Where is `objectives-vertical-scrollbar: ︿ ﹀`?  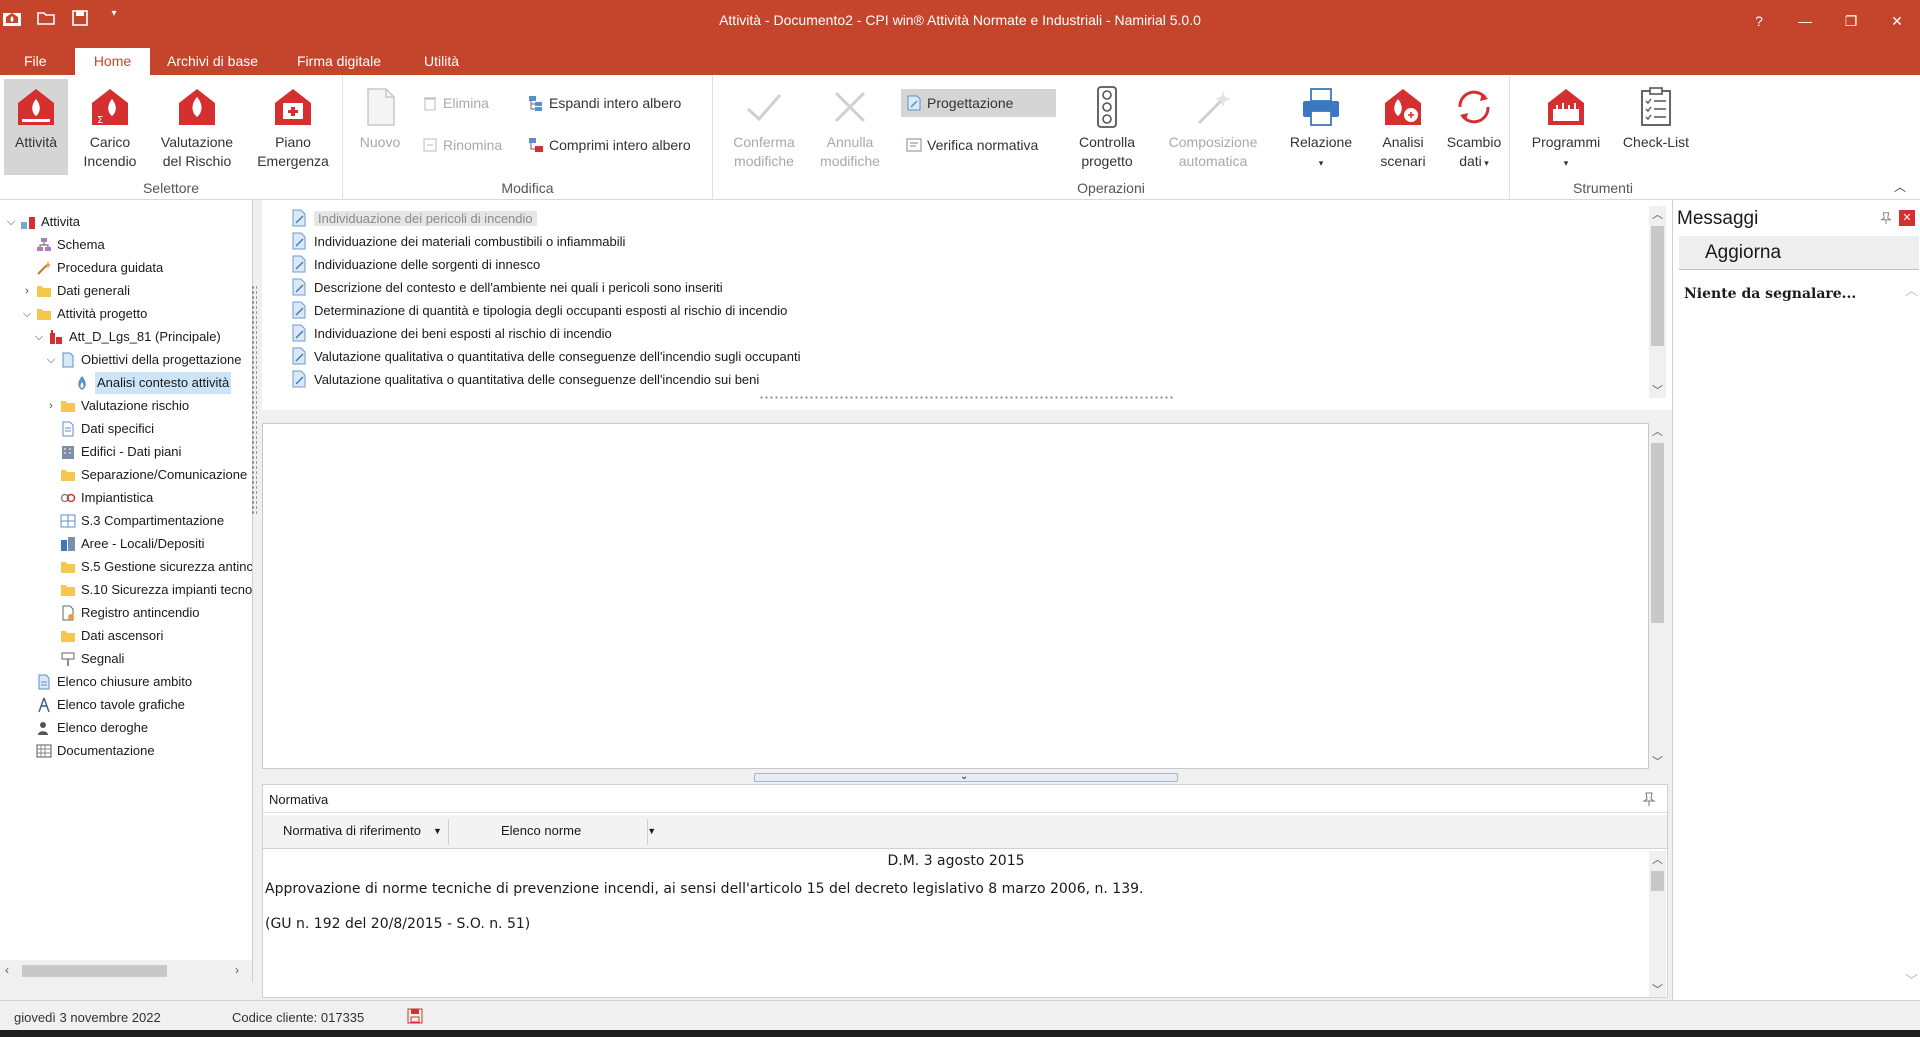
objectives-vertical-scrollbar: ︿ ﹀ is located at coordinates (1657, 302).